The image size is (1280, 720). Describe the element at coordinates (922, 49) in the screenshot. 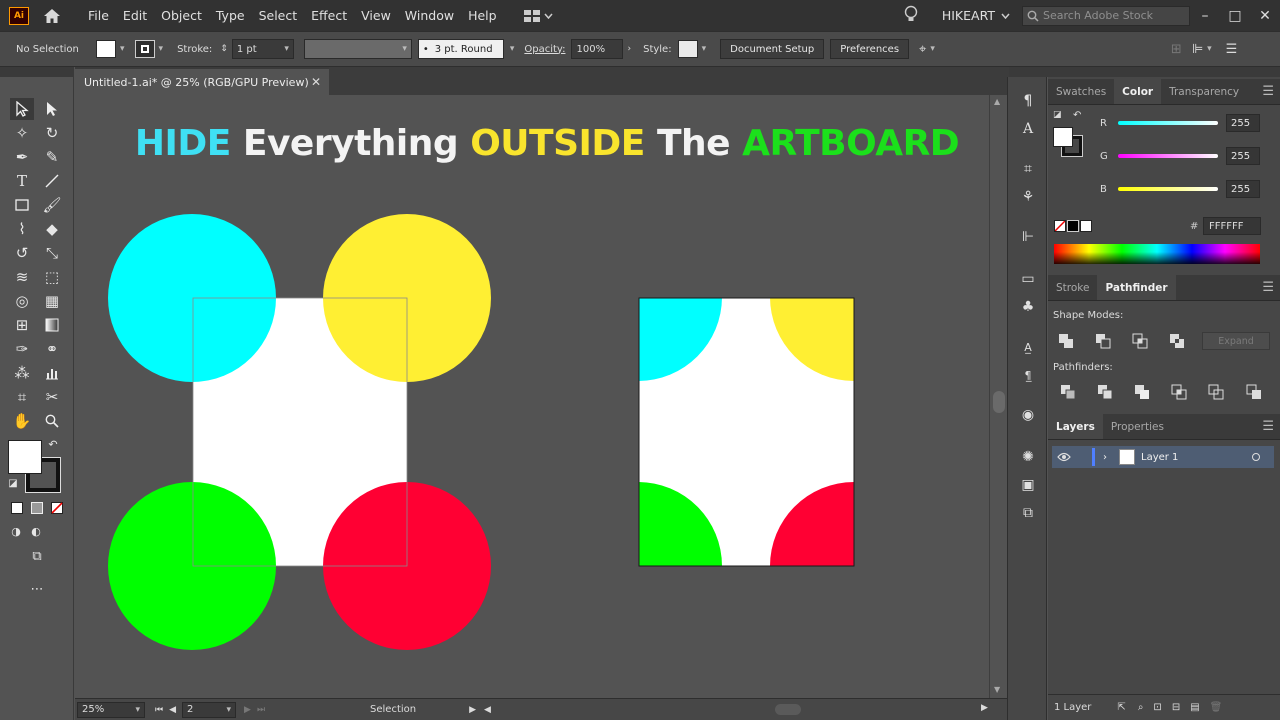

I see `transform-icon: ⌖` at that location.